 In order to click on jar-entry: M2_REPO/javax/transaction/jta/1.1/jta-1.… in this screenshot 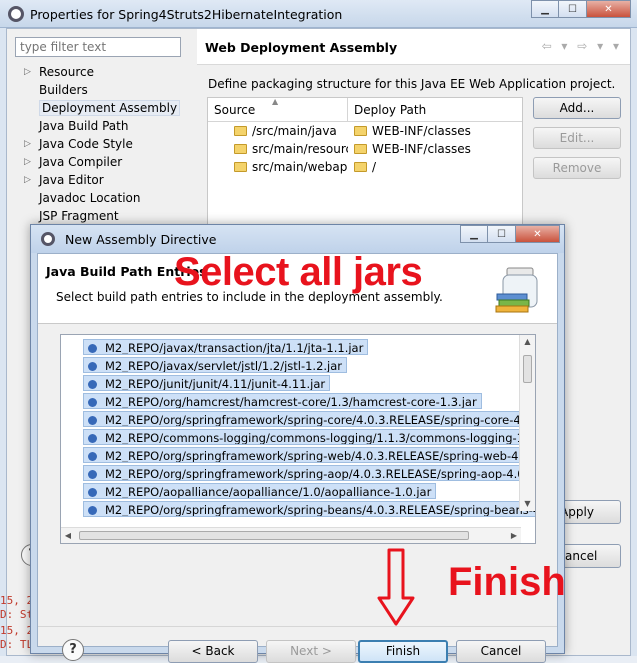, I will do `click(226, 347)`.